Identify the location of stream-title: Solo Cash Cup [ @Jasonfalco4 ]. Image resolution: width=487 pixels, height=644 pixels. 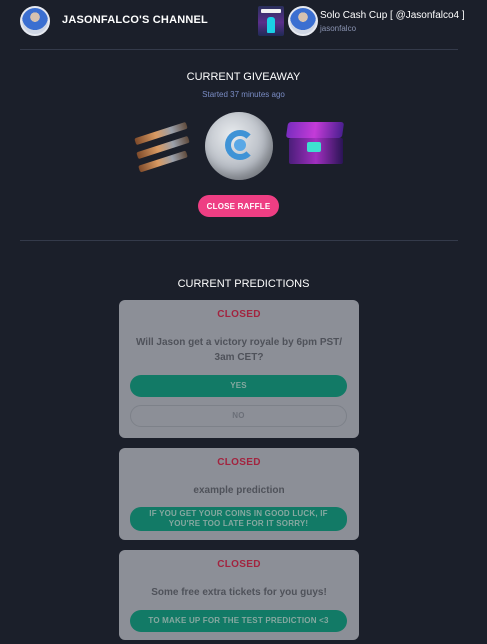
(392, 15).